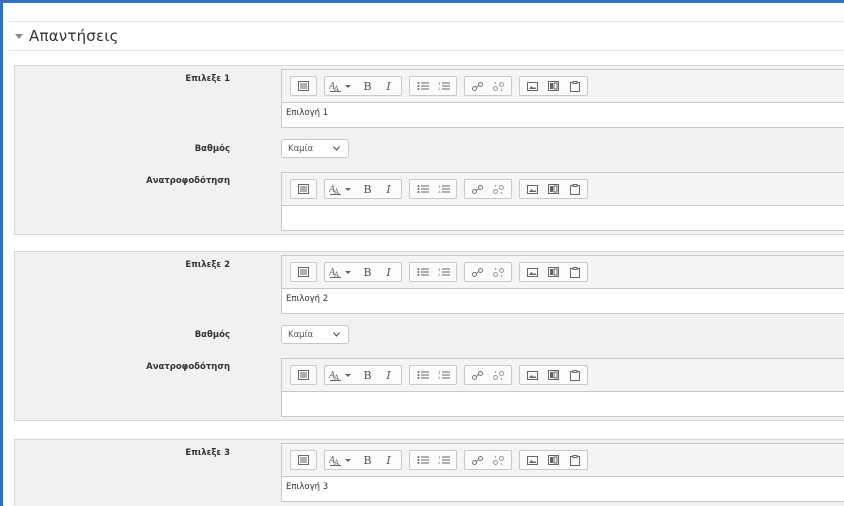 The image size is (844, 506). I want to click on answer-textarea: Επιλογή 2, so click(563, 300).